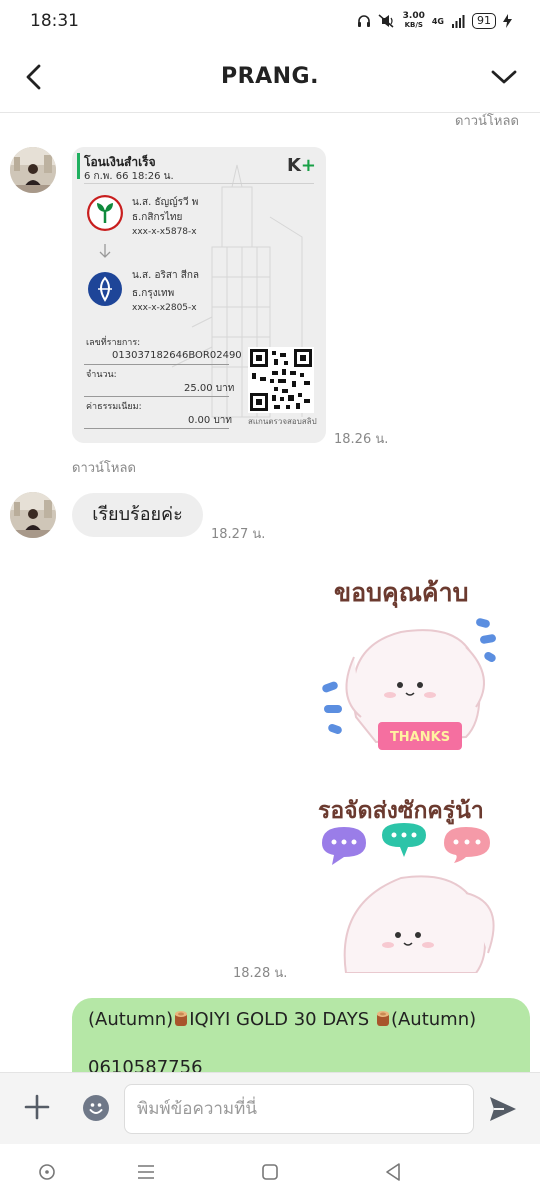 Image resolution: width=540 pixels, height=1200 pixels. I want to click on sticker-time: 18.28 น., so click(260, 973).